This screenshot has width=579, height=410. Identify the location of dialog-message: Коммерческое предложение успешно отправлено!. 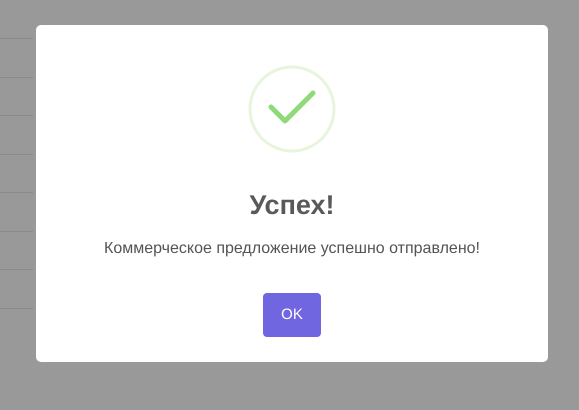
(292, 249).